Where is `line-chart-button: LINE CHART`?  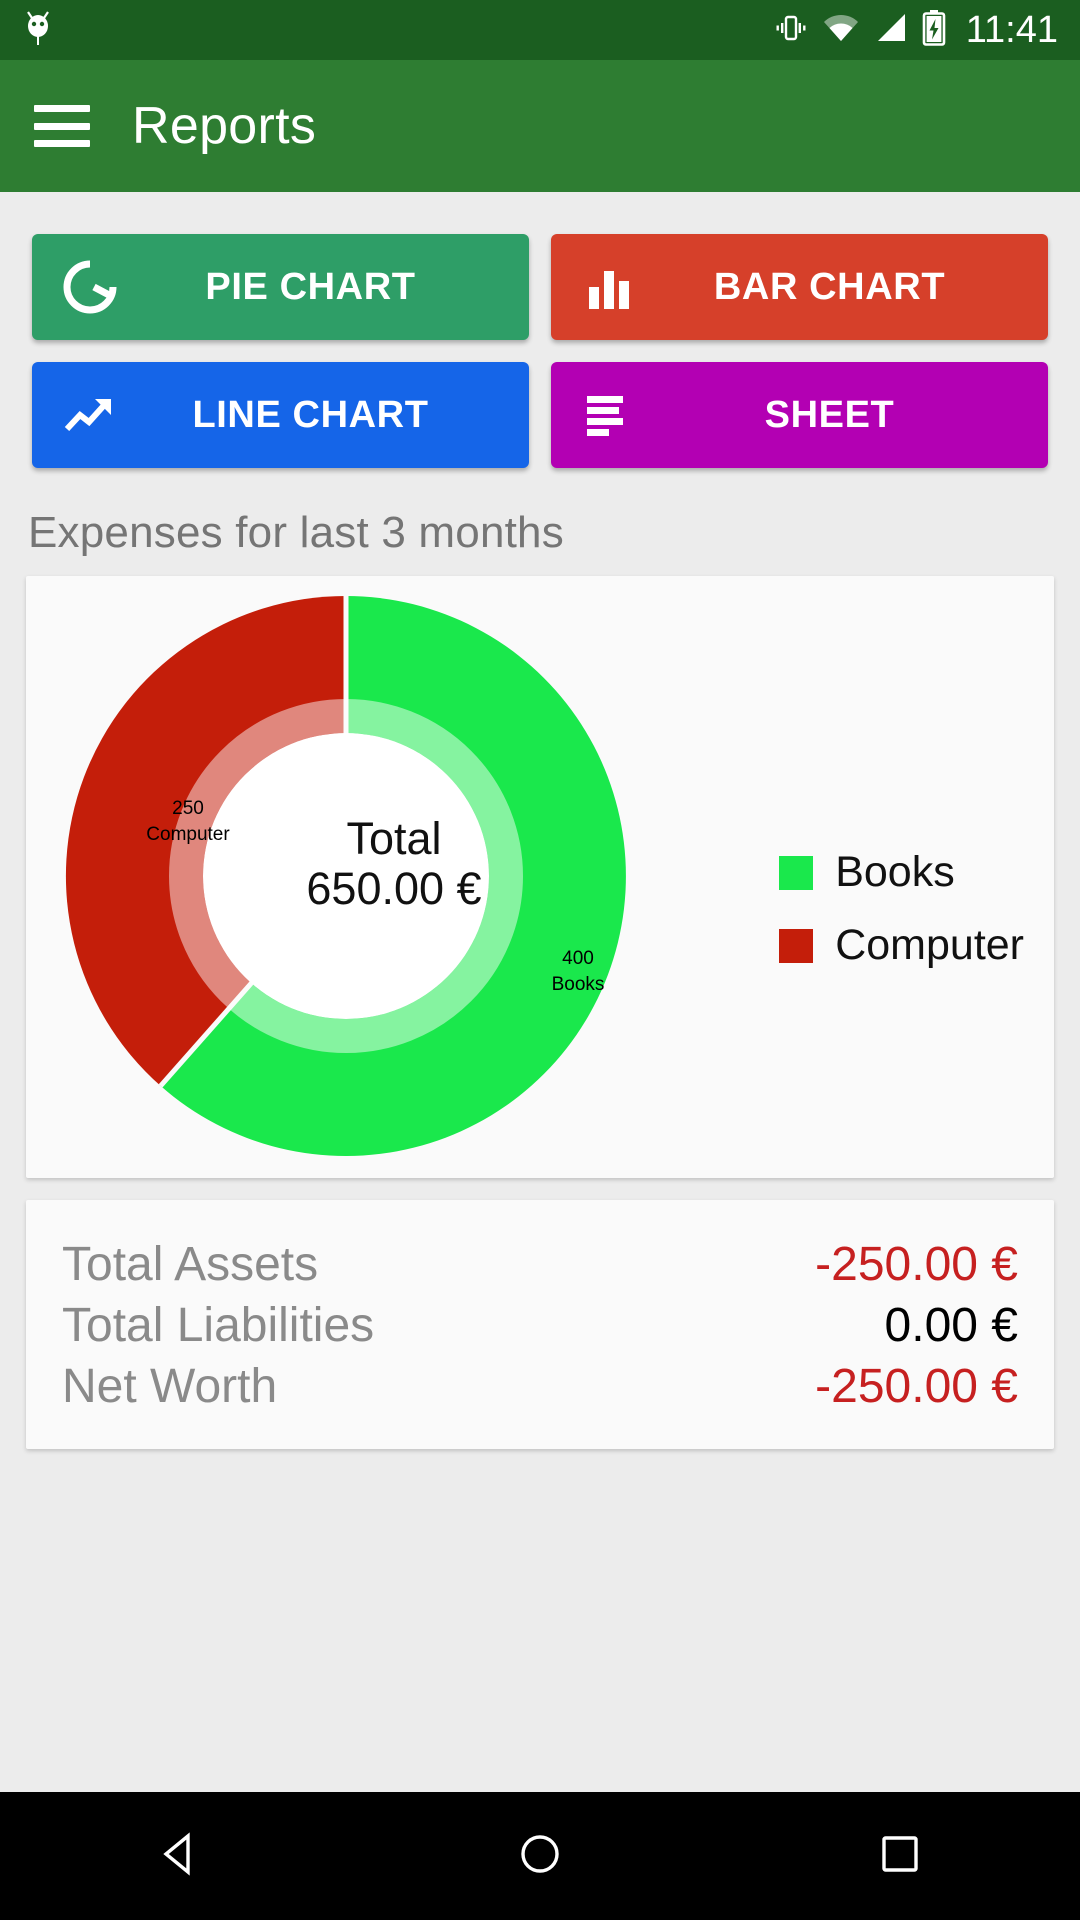 line-chart-button: LINE CHART is located at coordinates (280, 415).